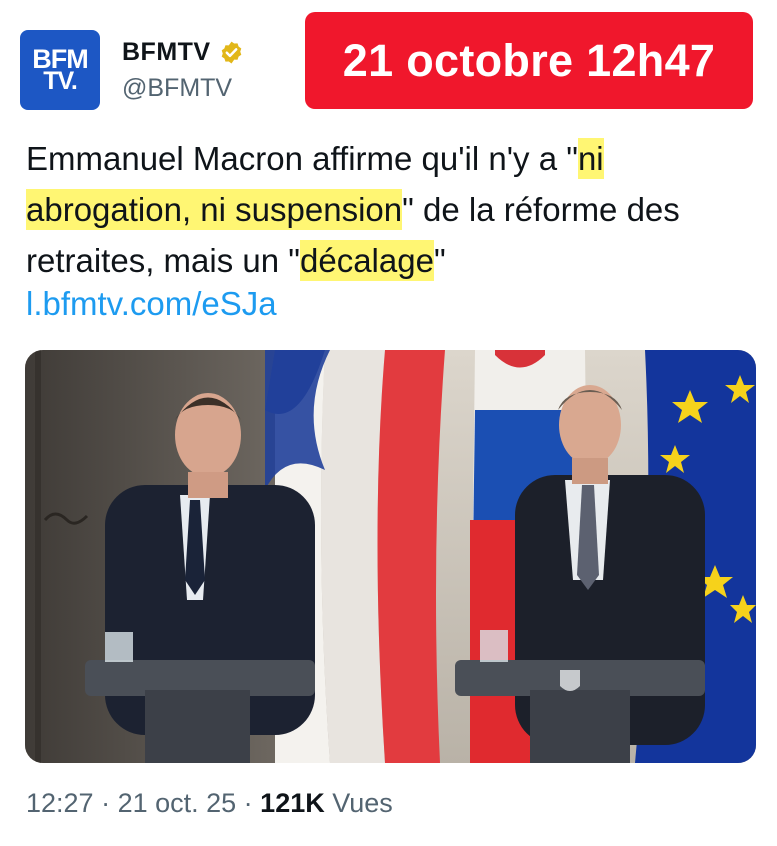 The width and height of the screenshot is (777, 846). I want to click on author-name: BFMTV, so click(166, 52).